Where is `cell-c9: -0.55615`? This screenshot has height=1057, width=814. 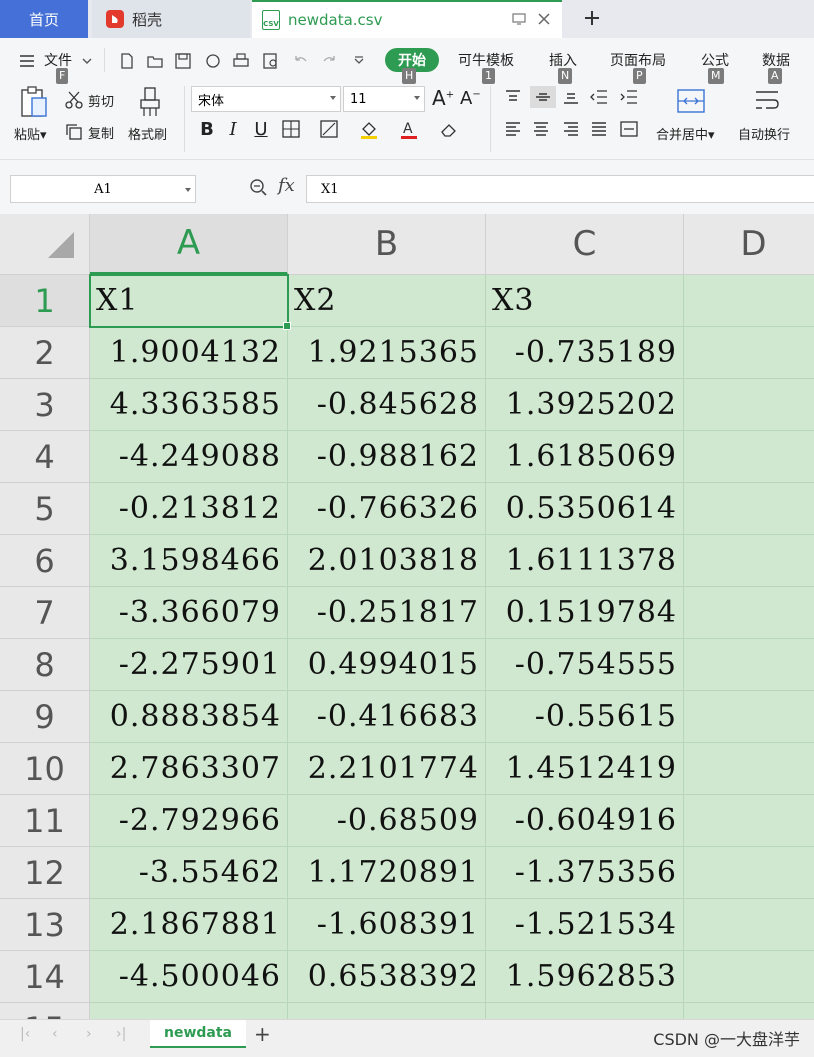
cell-c9: -0.55615 is located at coordinates (585, 717).